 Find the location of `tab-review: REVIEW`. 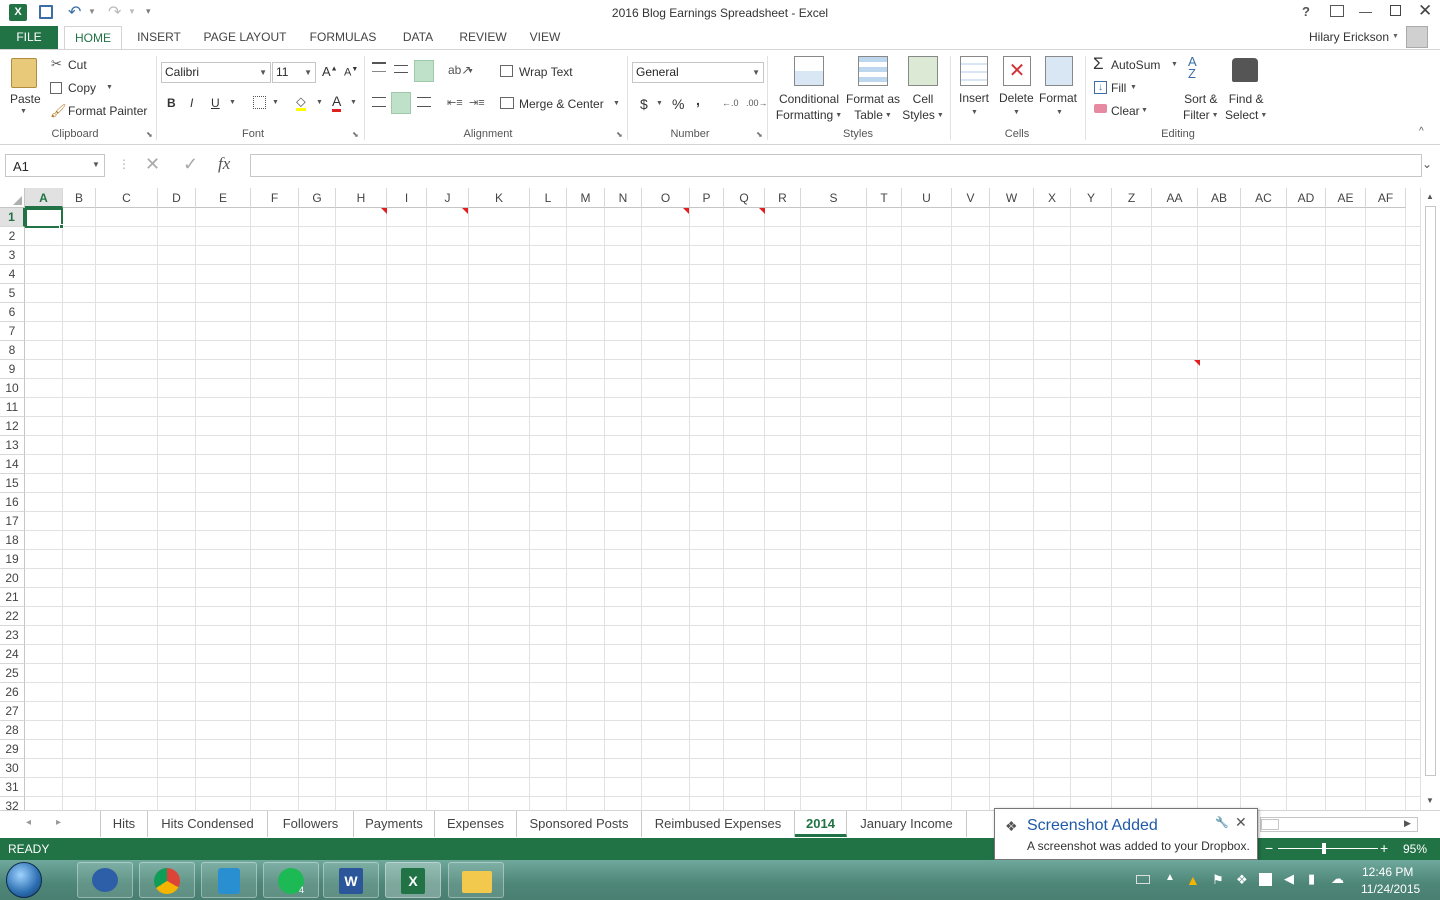

tab-review: REVIEW is located at coordinates (483, 37).